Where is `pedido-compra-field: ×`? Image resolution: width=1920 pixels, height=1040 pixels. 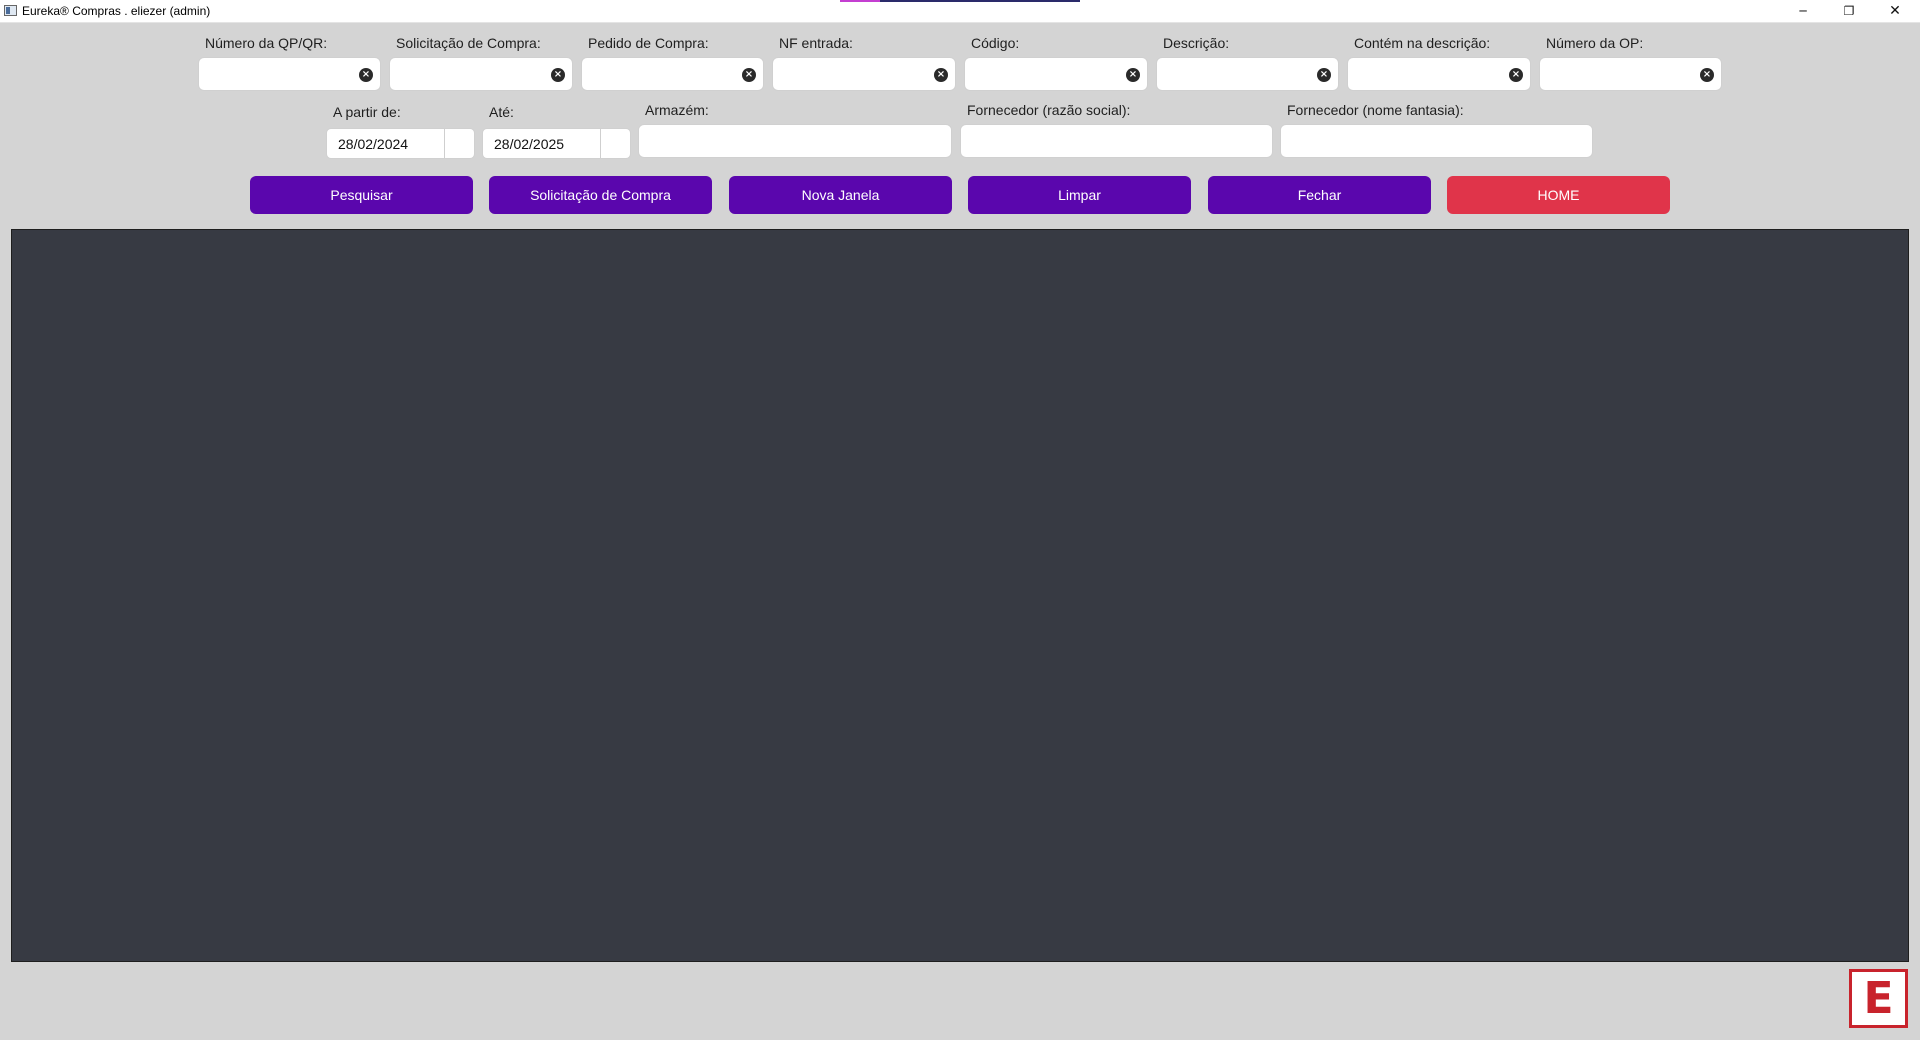 pedido-compra-field: × is located at coordinates (672, 74).